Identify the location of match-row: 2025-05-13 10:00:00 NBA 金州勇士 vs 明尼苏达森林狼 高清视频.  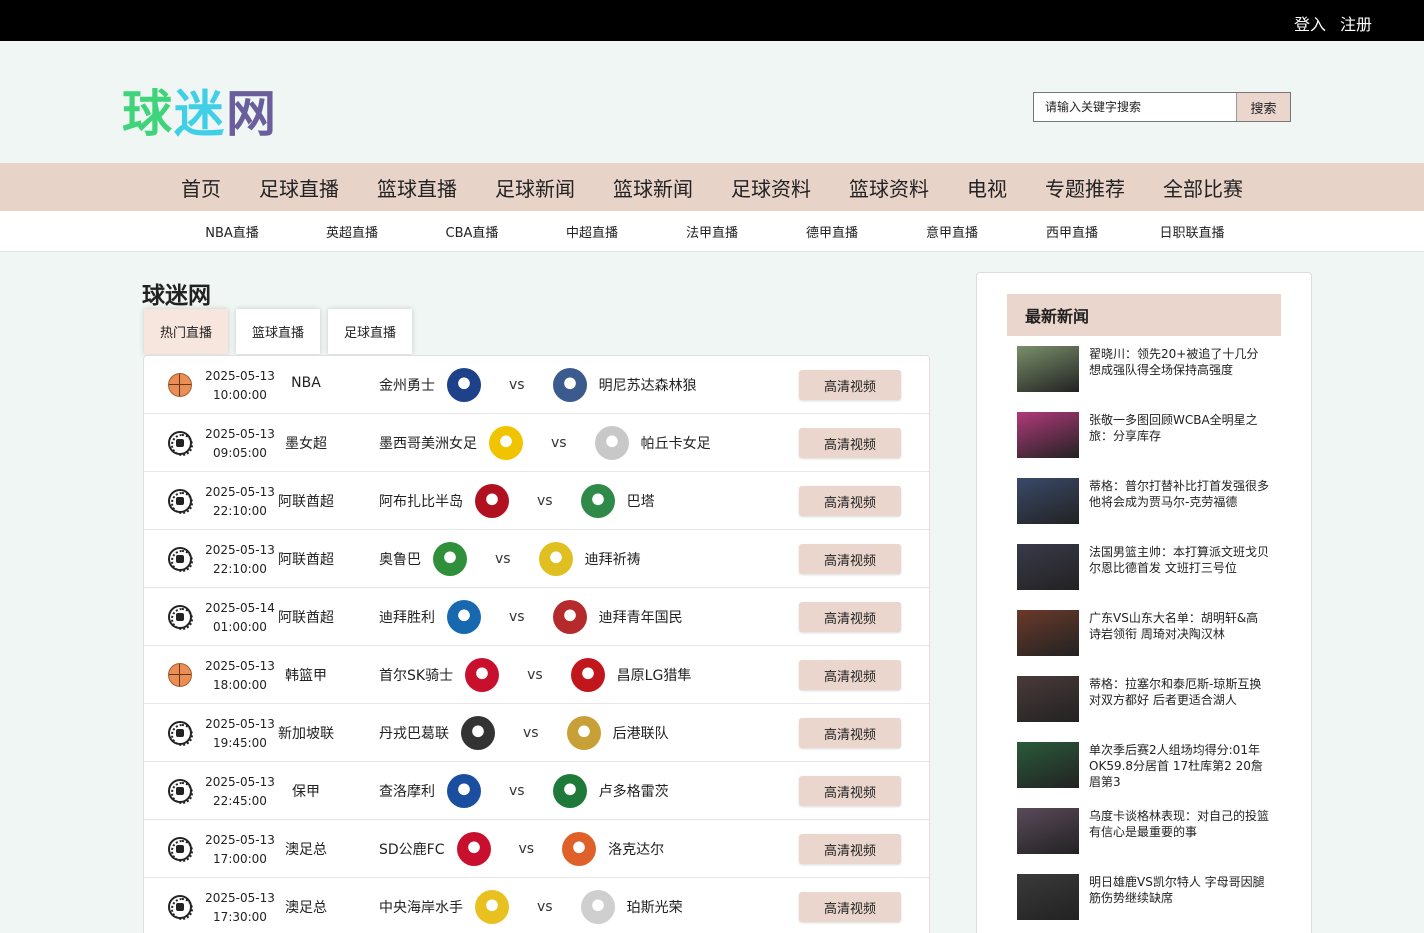
(536, 385).